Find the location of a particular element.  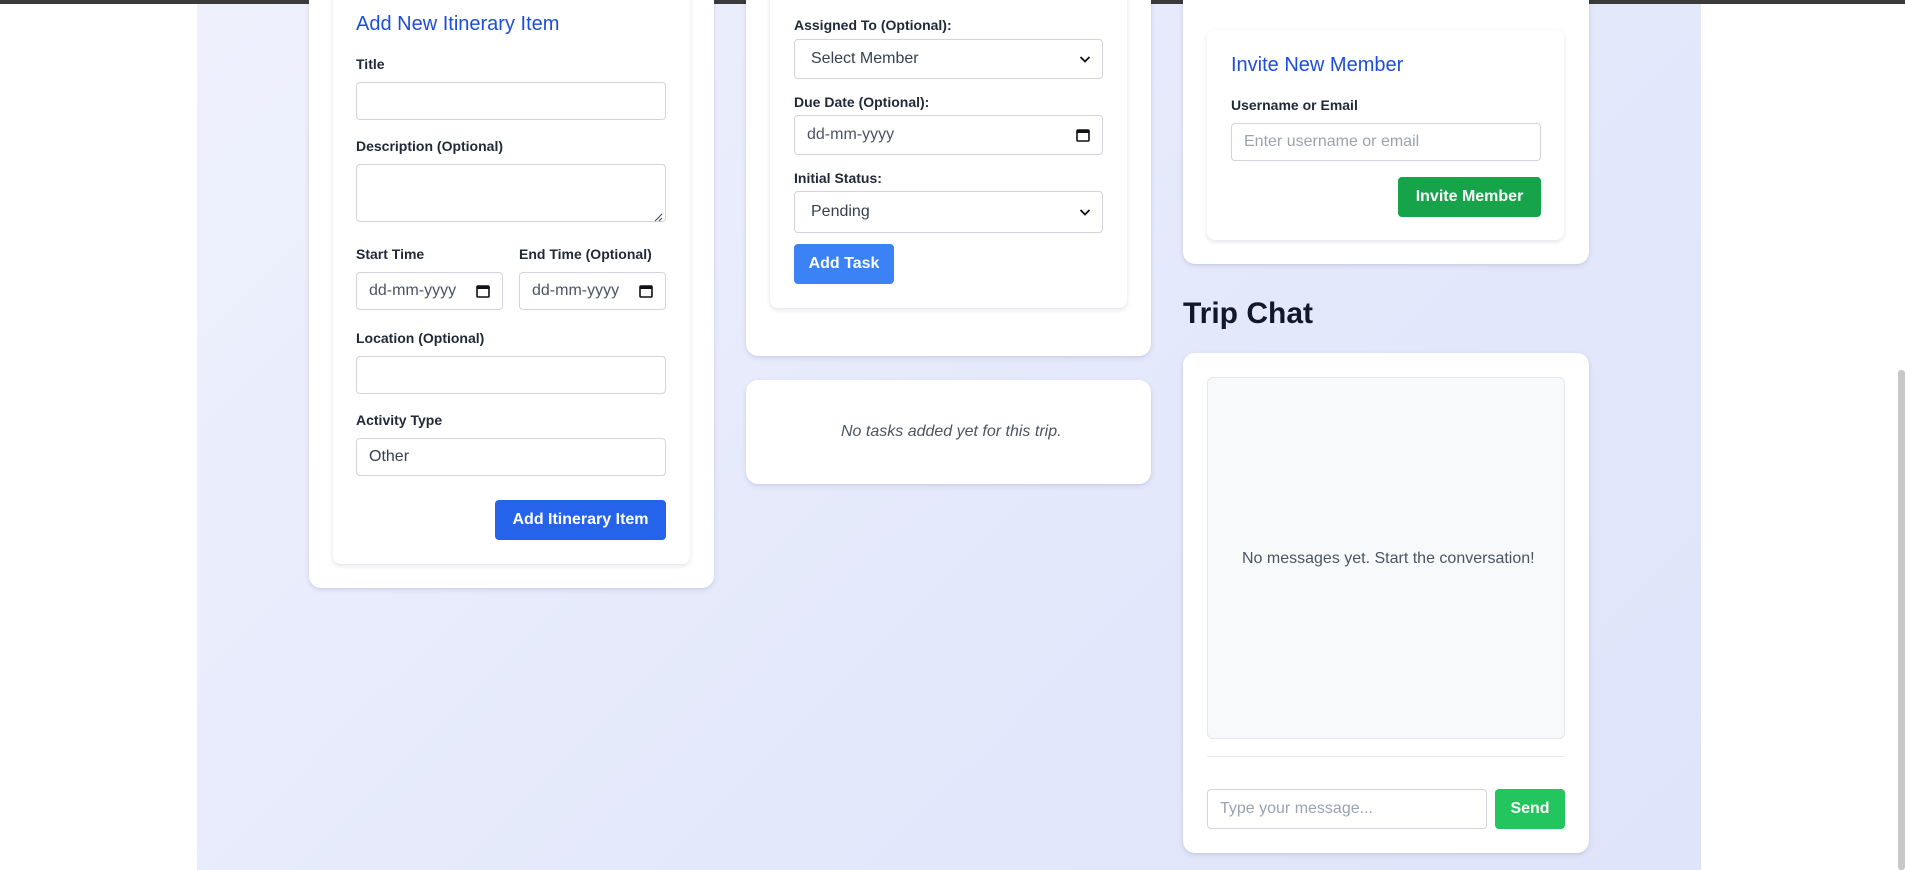

location-input is located at coordinates (511, 375).